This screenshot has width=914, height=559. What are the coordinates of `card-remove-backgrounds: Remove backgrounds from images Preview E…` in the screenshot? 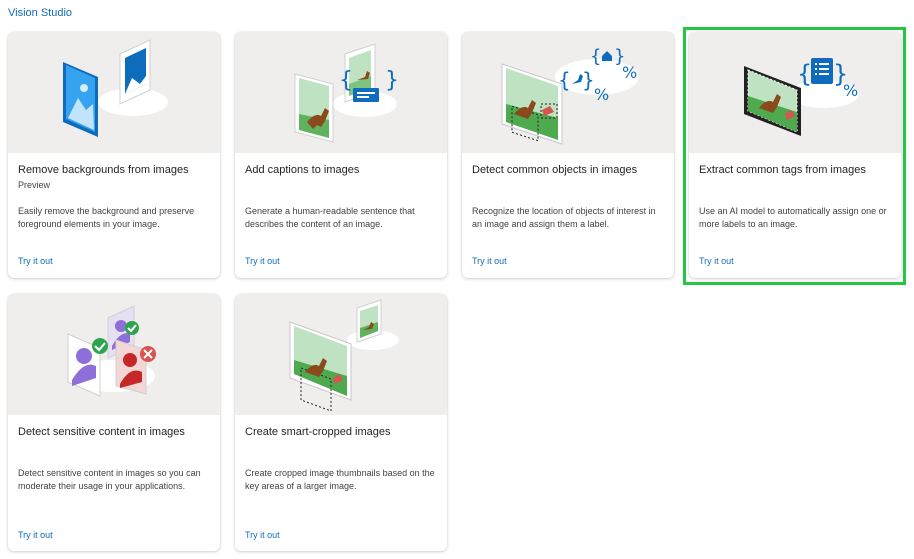 It's located at (114, 155).